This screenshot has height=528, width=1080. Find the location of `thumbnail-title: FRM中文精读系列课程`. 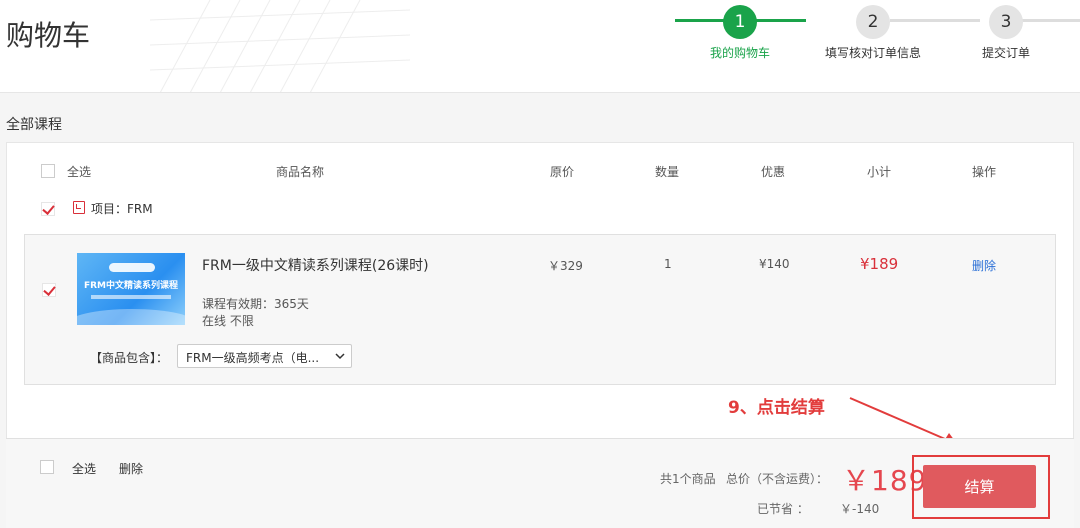

thumbnail-title: FRM中文精读系列课程 is located at coordinates (131, 286).